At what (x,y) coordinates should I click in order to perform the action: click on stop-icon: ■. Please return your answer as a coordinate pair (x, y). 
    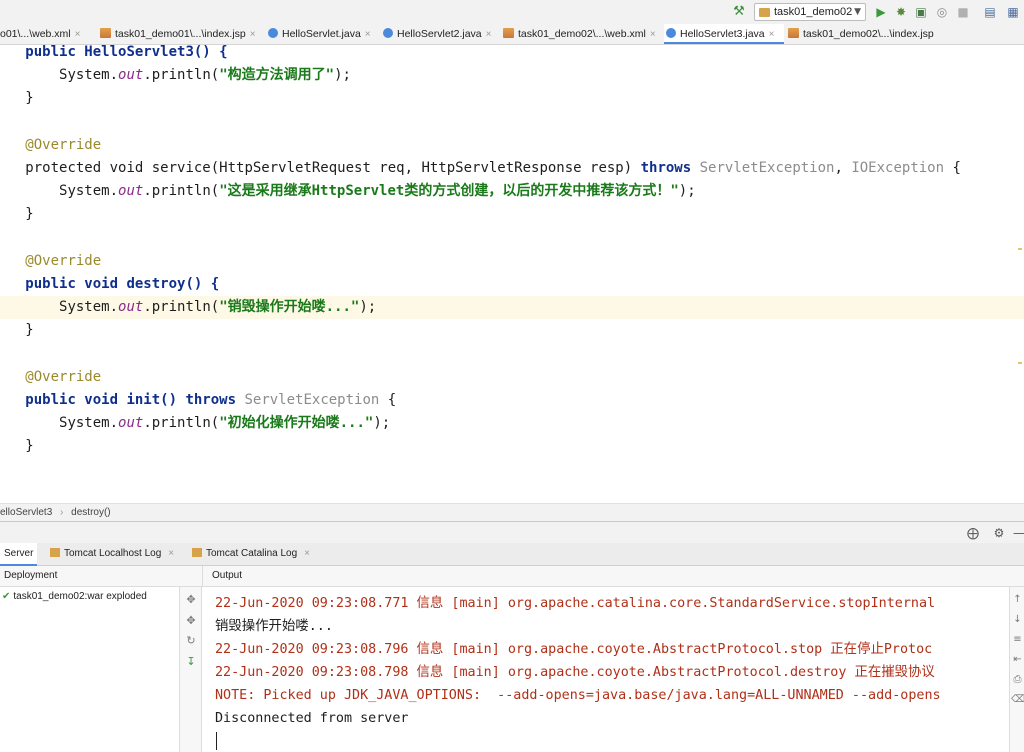
    Looking at the image, I should click on (963, 12).